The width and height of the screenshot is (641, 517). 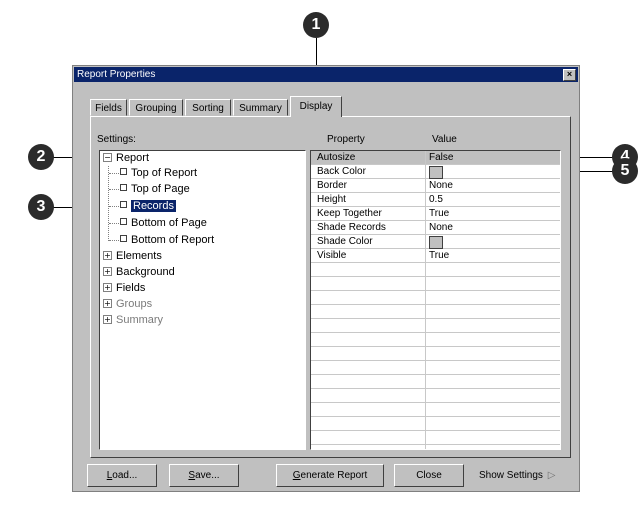 I want to click on tree-item-summary: + Summary, so click(x=133, y=320).